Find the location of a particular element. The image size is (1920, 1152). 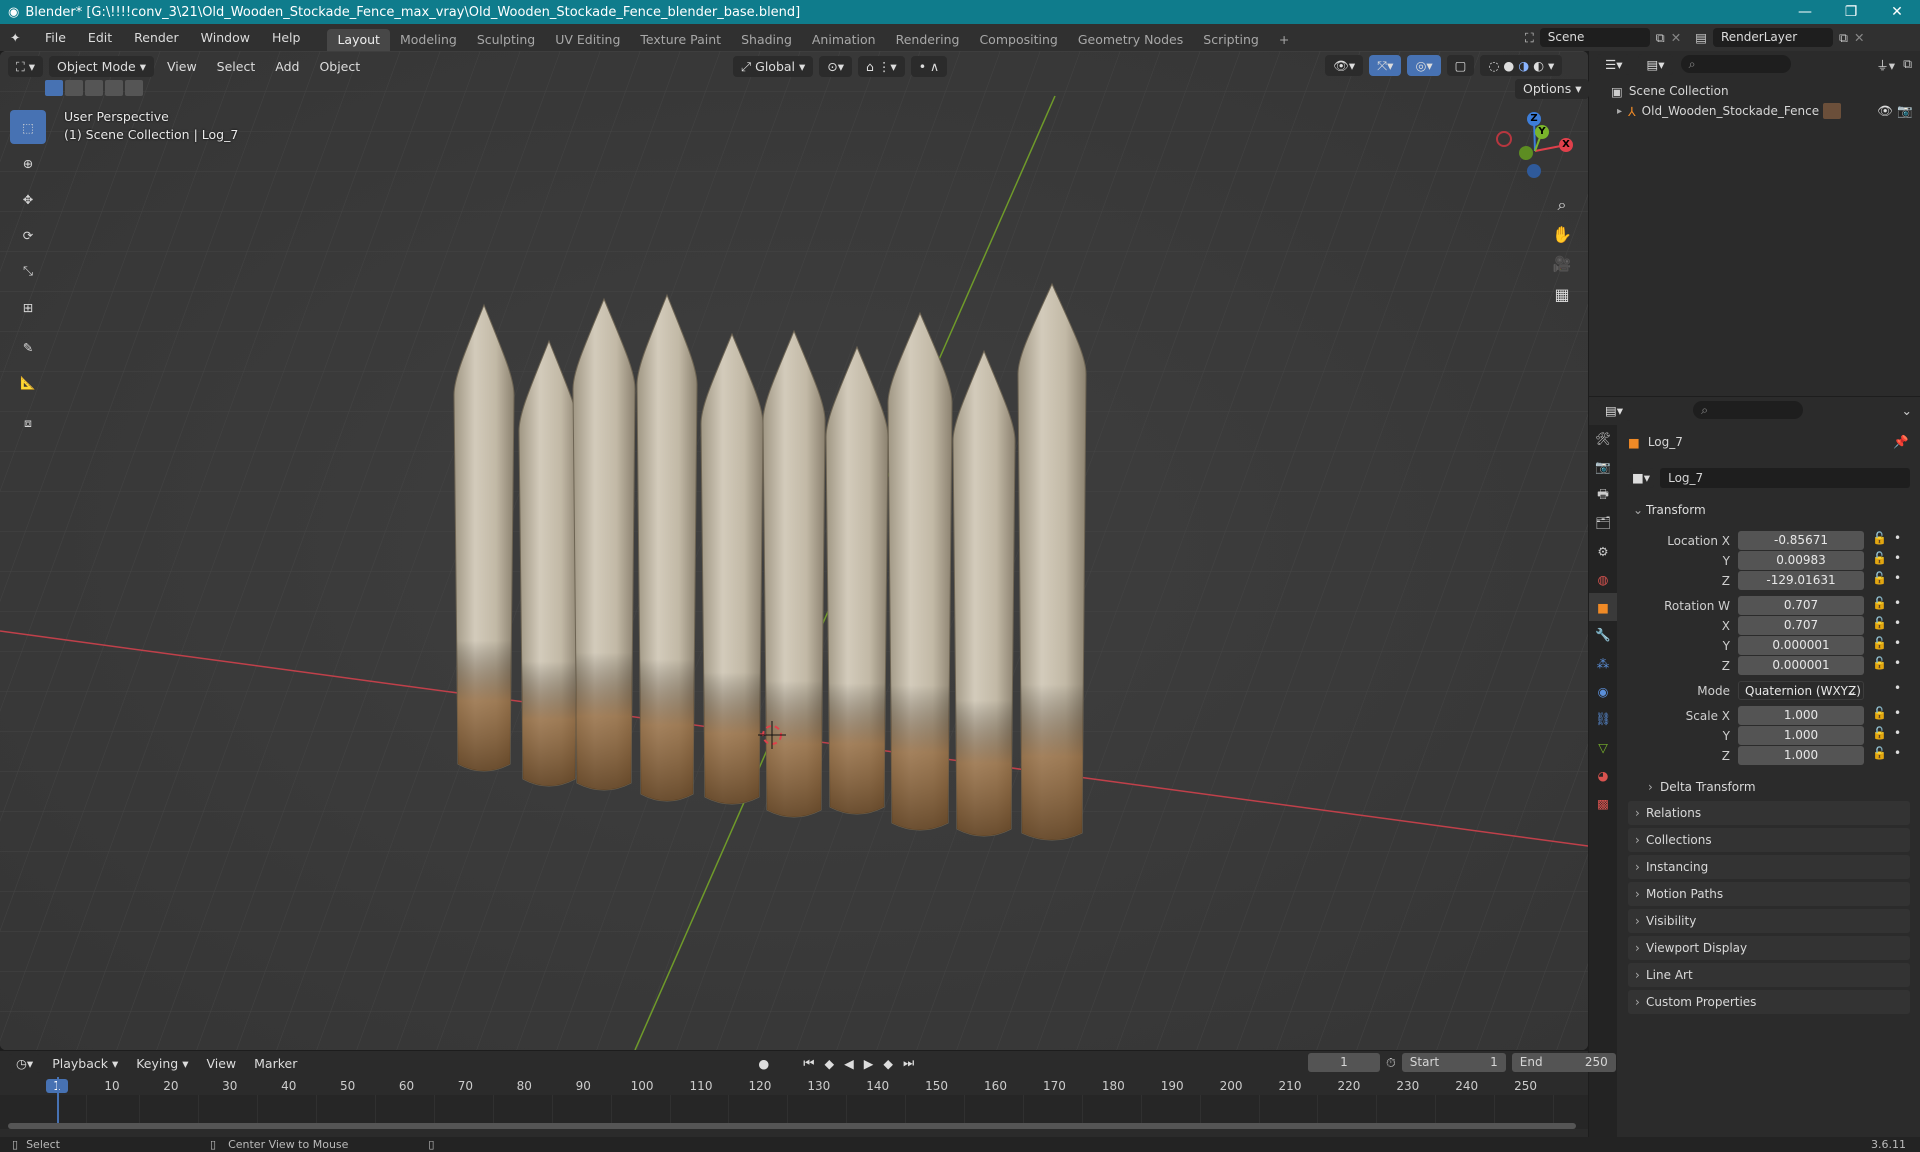

playback-menu: Playback ▾ is located at coordinates (85, 1063).